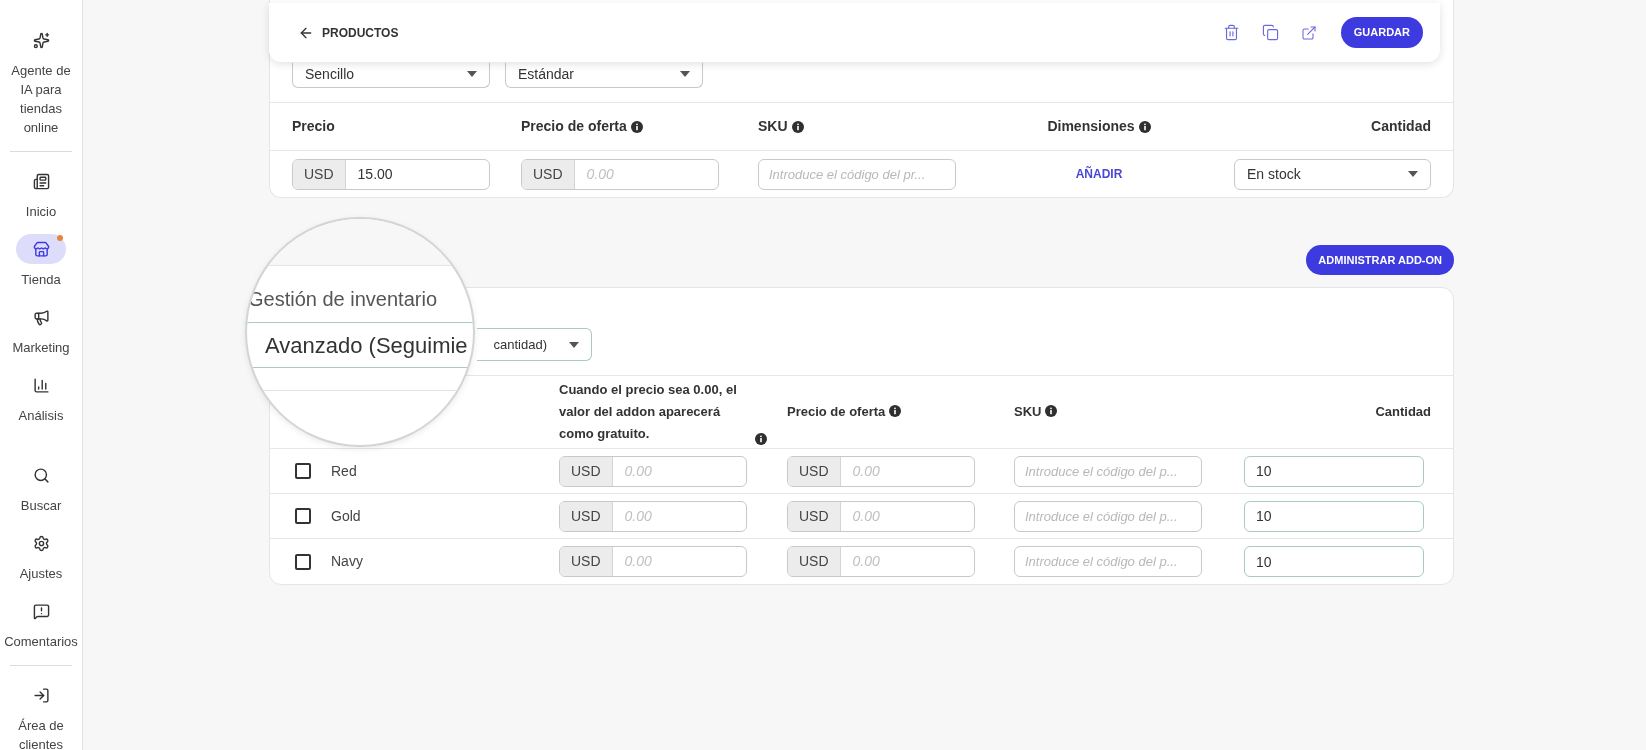 The height and width of the screenshot is (750, 1646). I want to click on manage-addon-button: ADMINISTRAR ADD-ON, so click(1380, 260).